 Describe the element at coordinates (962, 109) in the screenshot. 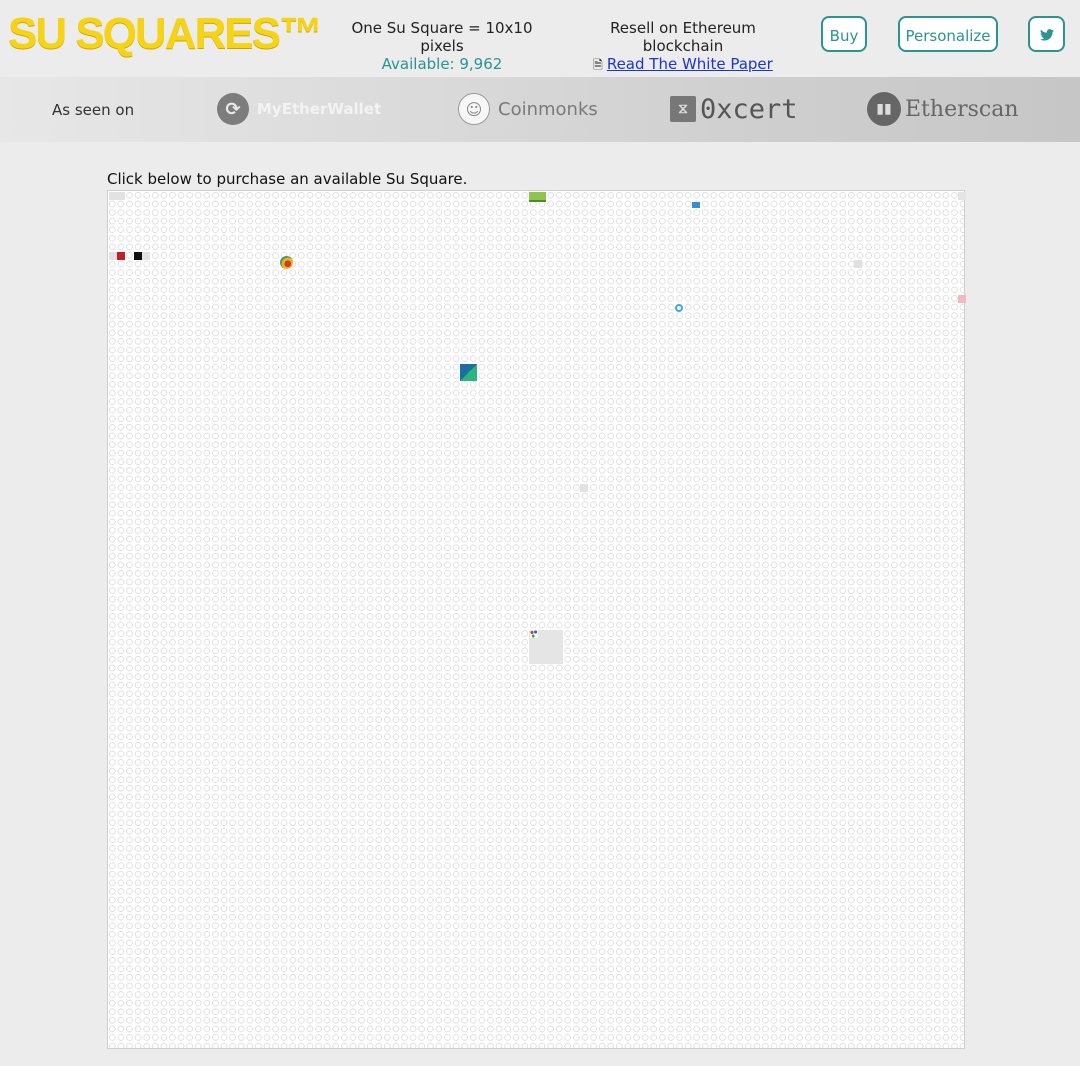

I see `etherscan-label: Etherscan` at that location.